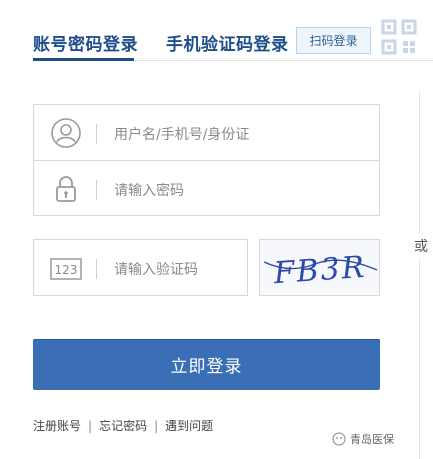  I want to click on captcha-art: FB3R, so click(320, 270).